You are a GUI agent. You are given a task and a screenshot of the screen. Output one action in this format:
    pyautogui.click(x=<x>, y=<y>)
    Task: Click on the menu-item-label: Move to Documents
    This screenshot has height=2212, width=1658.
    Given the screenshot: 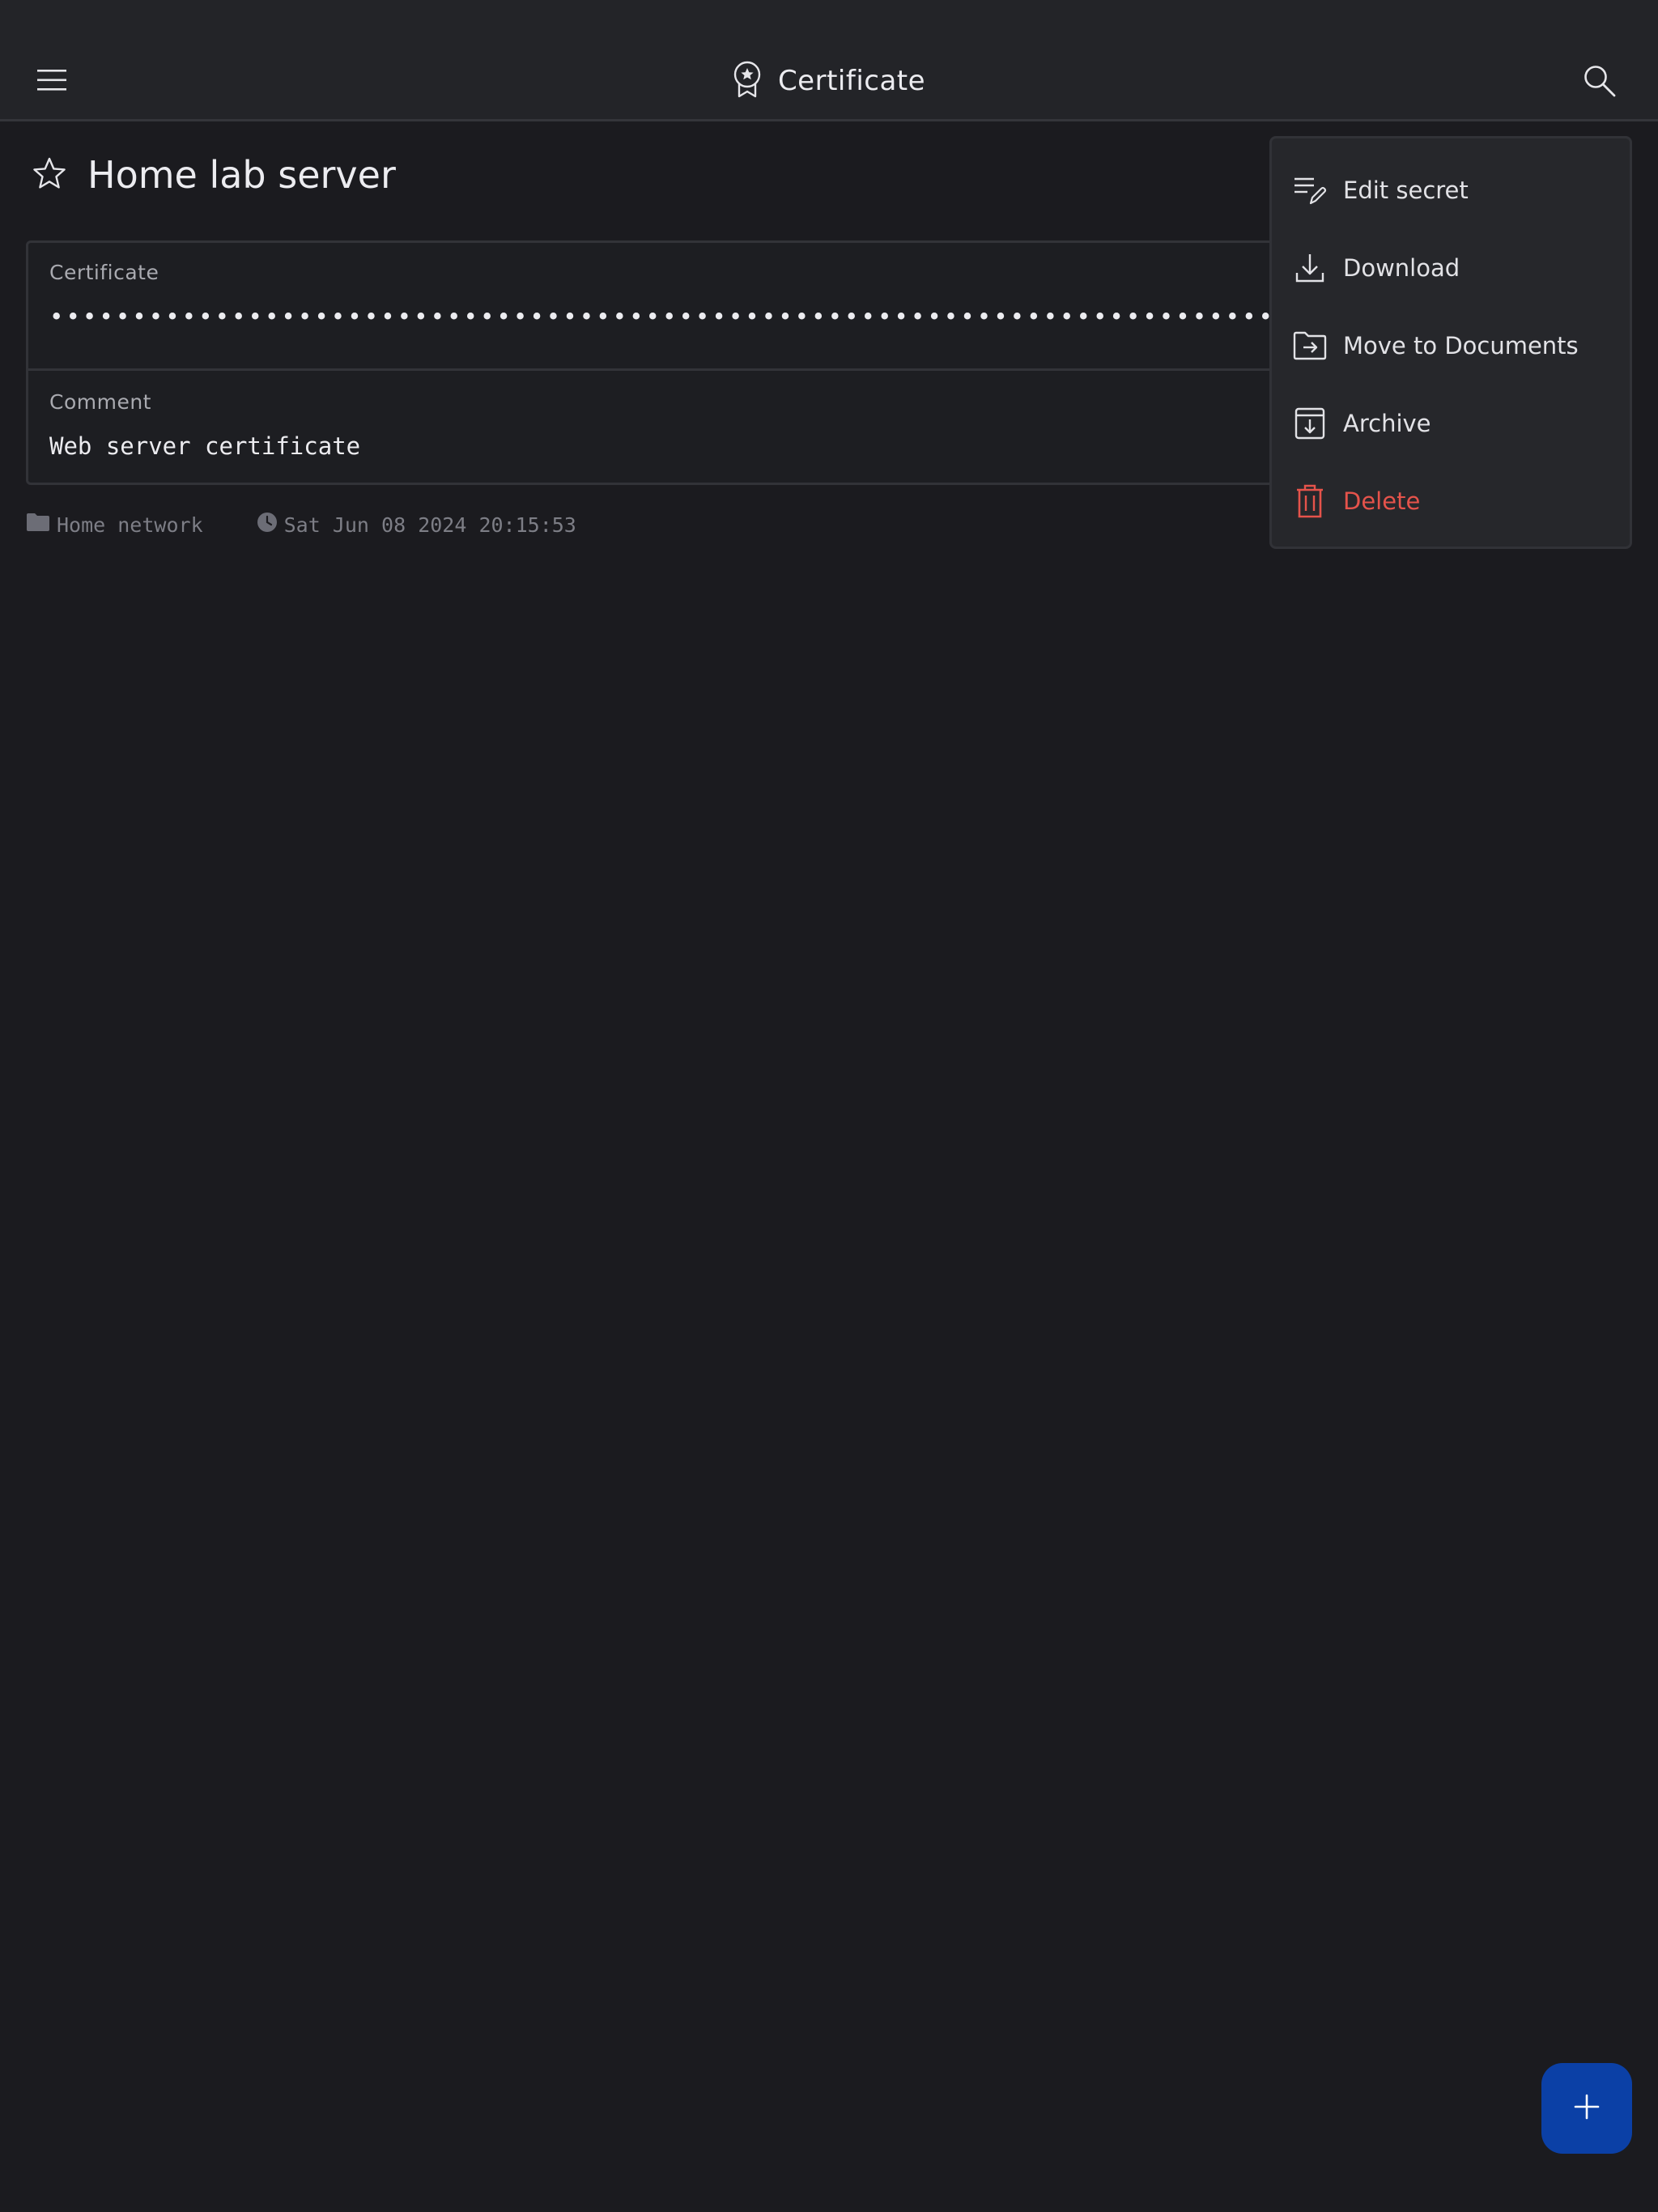 What is the action you would take?
    pyautogui.click(x=1461, y=345)
    